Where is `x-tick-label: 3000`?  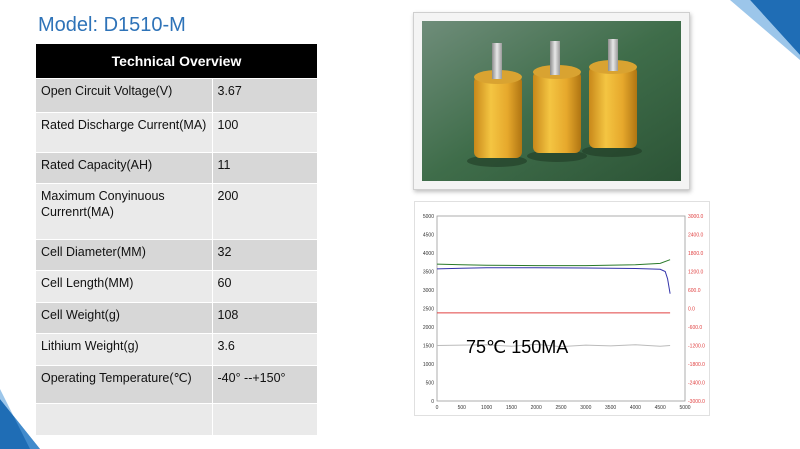 x-tick-label: 3000 is located at coordinates (585, 408).